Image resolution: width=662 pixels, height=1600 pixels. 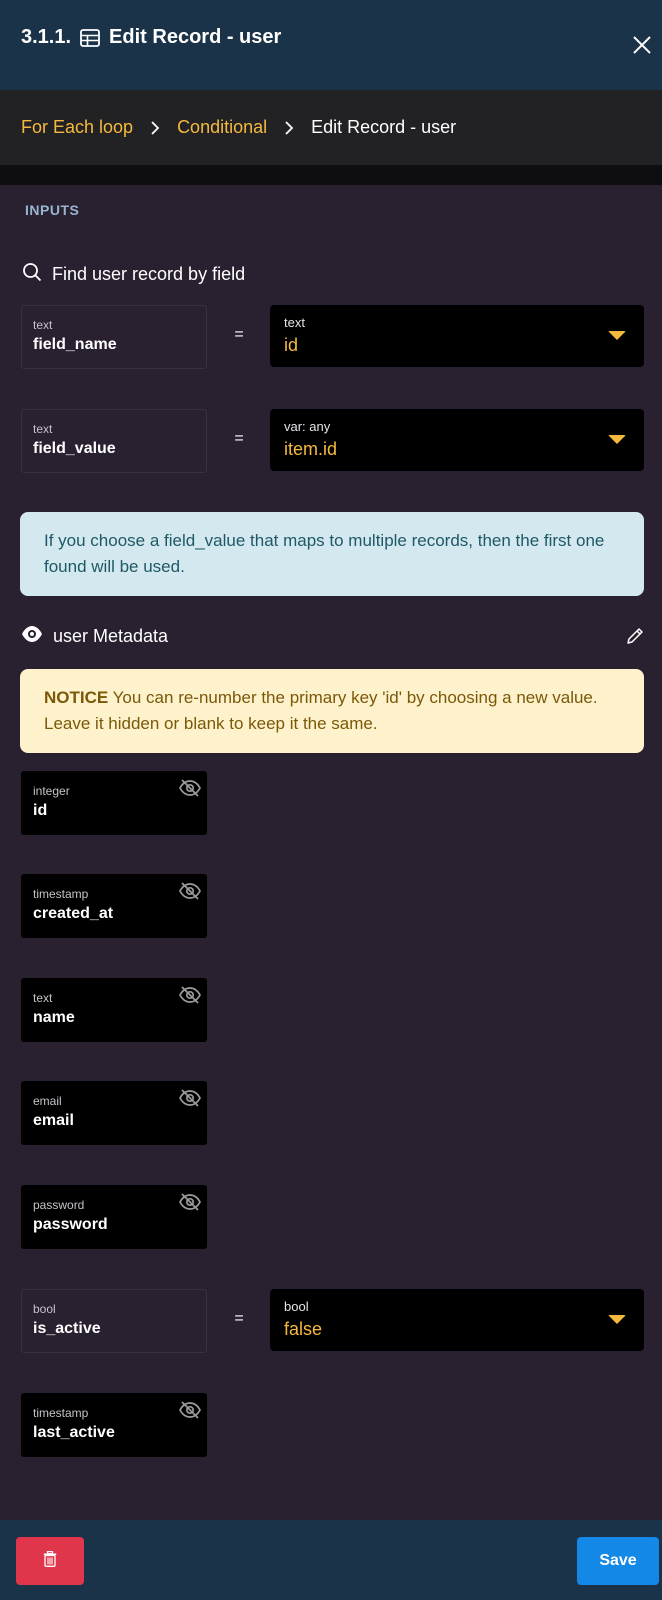 I want to click on metadata-field-email: email email, so click(x=114, y=1113).